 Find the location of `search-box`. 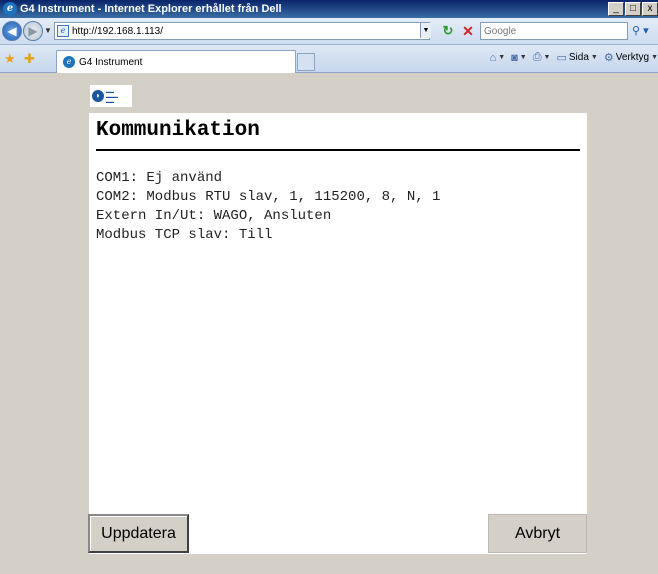

search-box is located at coordinates (554, 31).